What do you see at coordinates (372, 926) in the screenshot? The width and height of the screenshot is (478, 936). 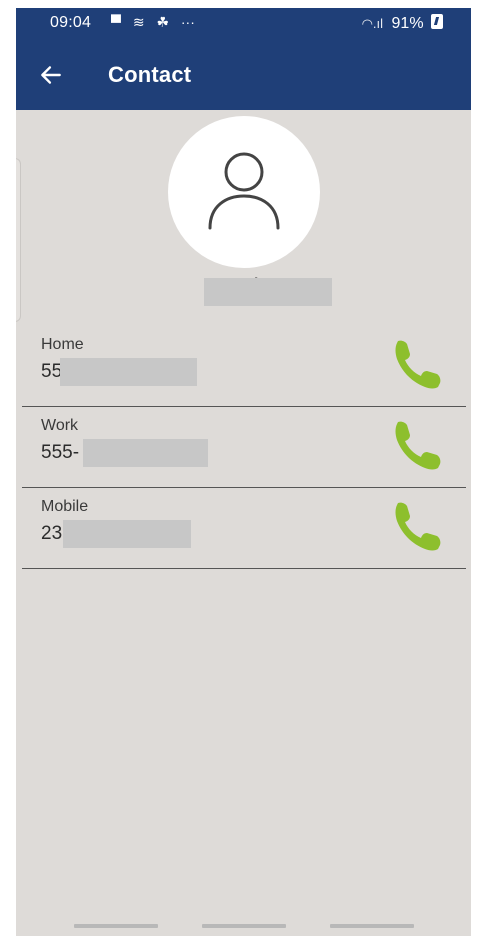 I see `nav-back-hint` at bounding box center [372, 926].